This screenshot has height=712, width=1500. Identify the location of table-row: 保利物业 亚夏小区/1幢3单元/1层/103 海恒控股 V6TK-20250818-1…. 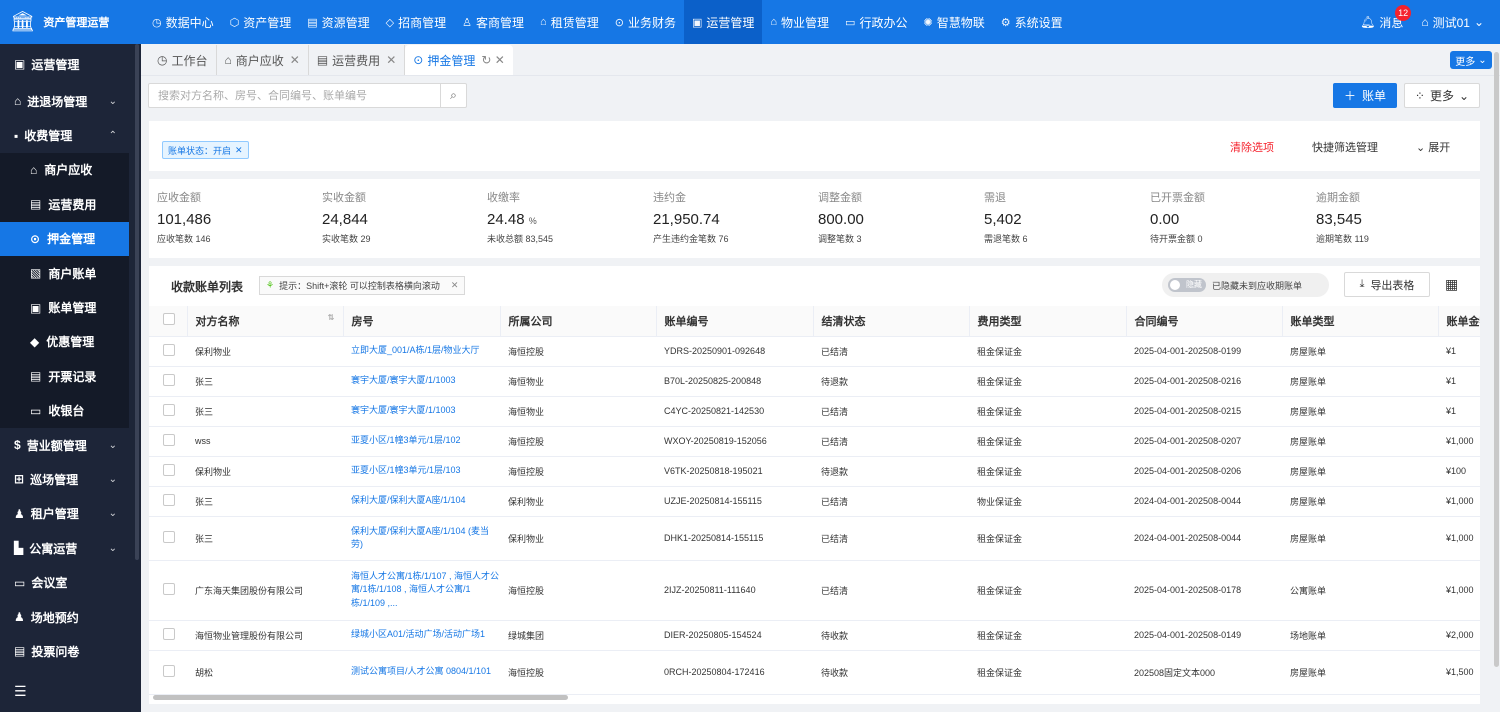
(814, 471).